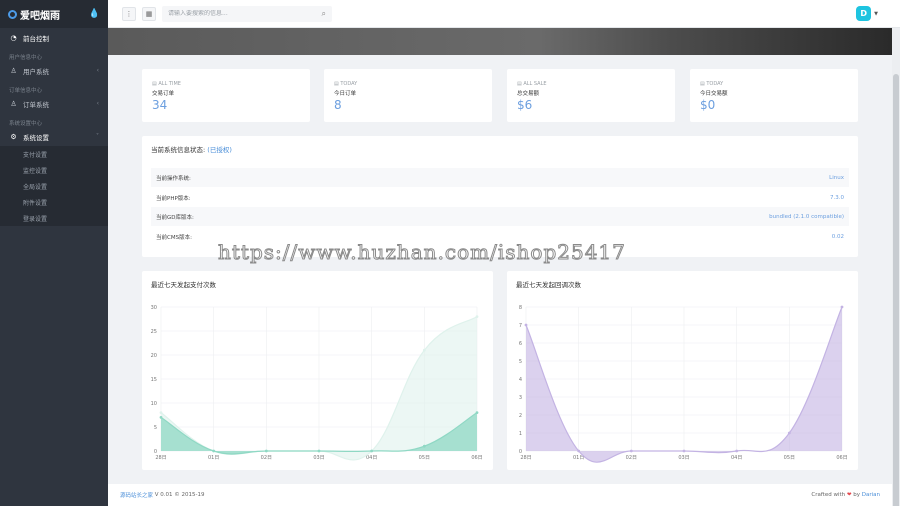  What do you see at coordinates (149, 13) in the screenshot?
I see `grid-toggle-button: ▦` at bounding box center [149, 13].